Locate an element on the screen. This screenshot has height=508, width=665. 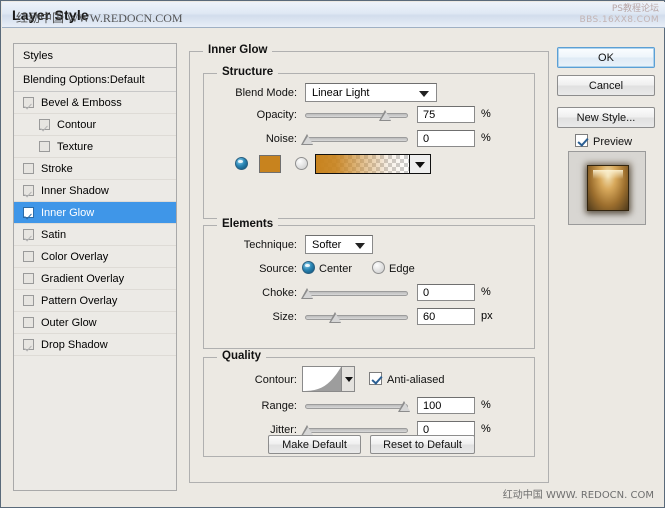
sidebar-item-label: Stroke is located at coordinates (57, 168).